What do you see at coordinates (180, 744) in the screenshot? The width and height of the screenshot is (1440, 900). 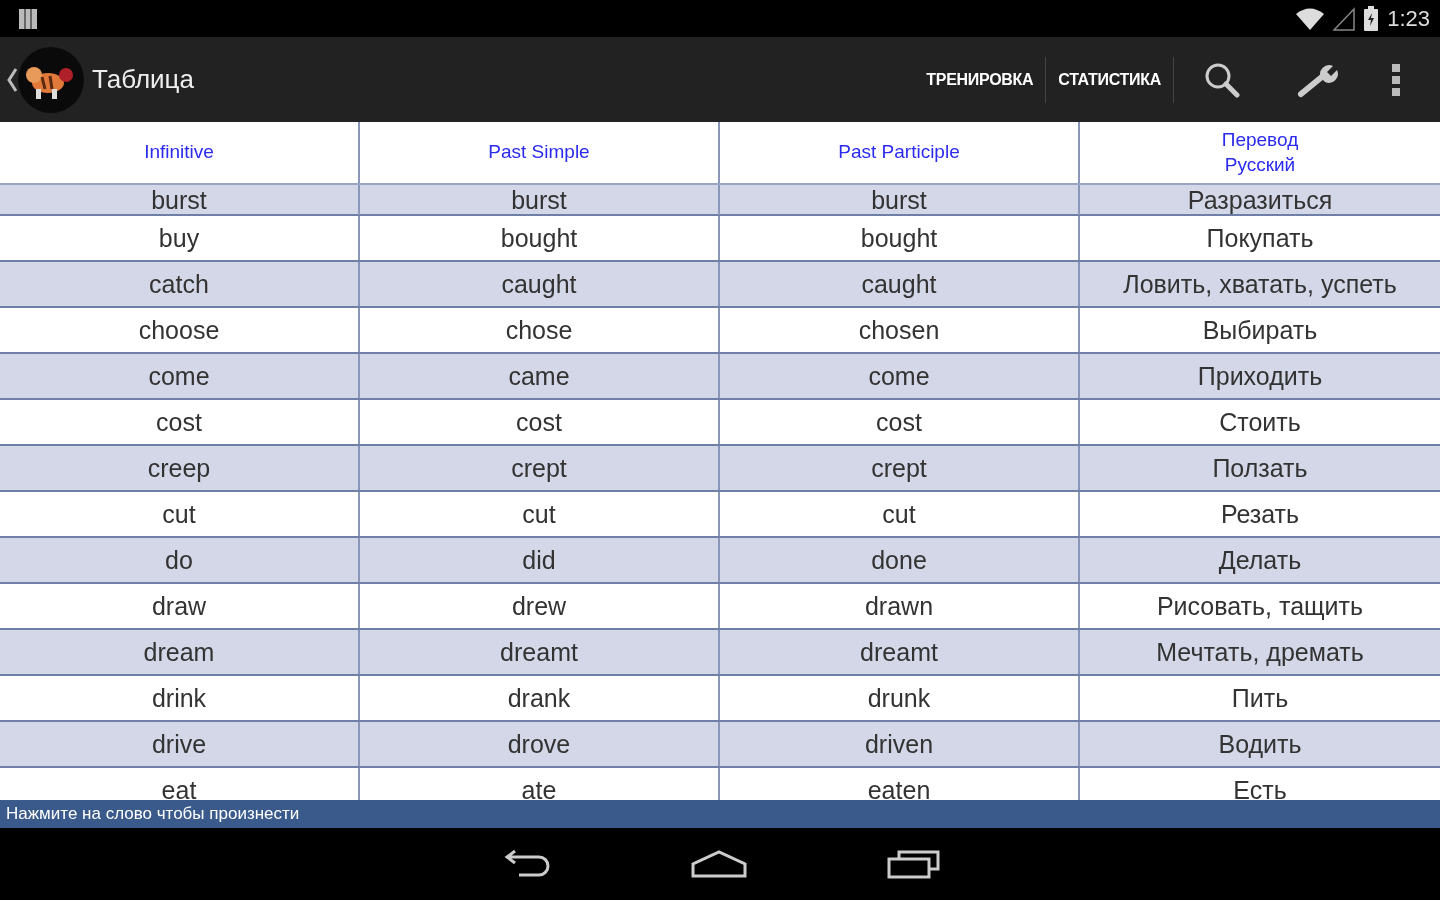 I see `table-cell: drive` at bounding box center [180, 744].